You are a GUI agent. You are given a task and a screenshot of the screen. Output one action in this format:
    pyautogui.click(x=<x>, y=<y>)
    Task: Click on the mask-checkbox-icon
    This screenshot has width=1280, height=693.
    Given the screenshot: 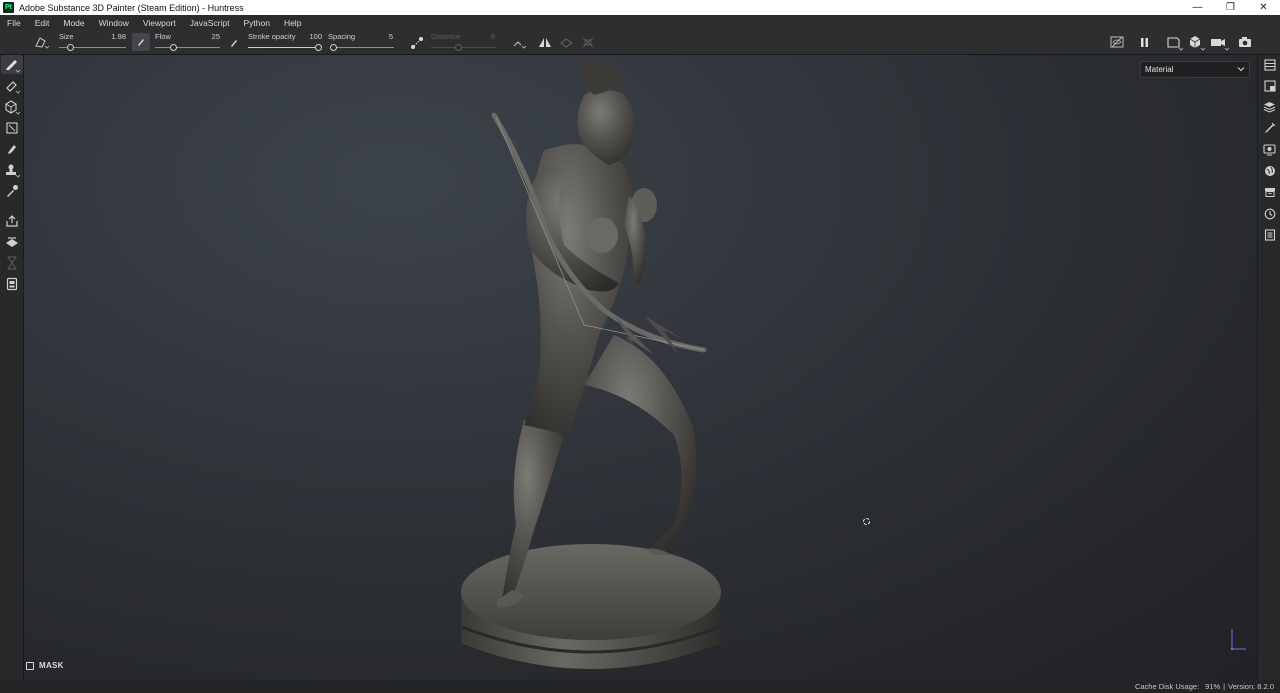 What is the action you would take?
    pyautogui.click(x=30, y=665)
    